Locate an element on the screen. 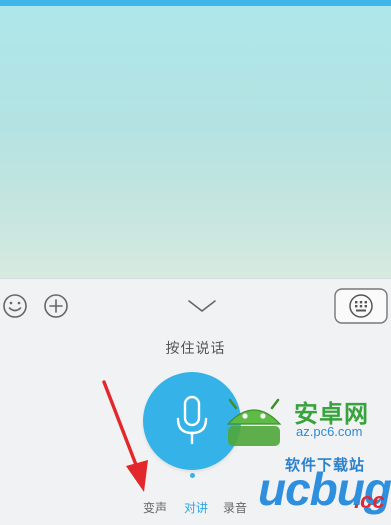 The height and width of the screenshot is (525, 391). smiley-icon is located at coordinates (15, 306).